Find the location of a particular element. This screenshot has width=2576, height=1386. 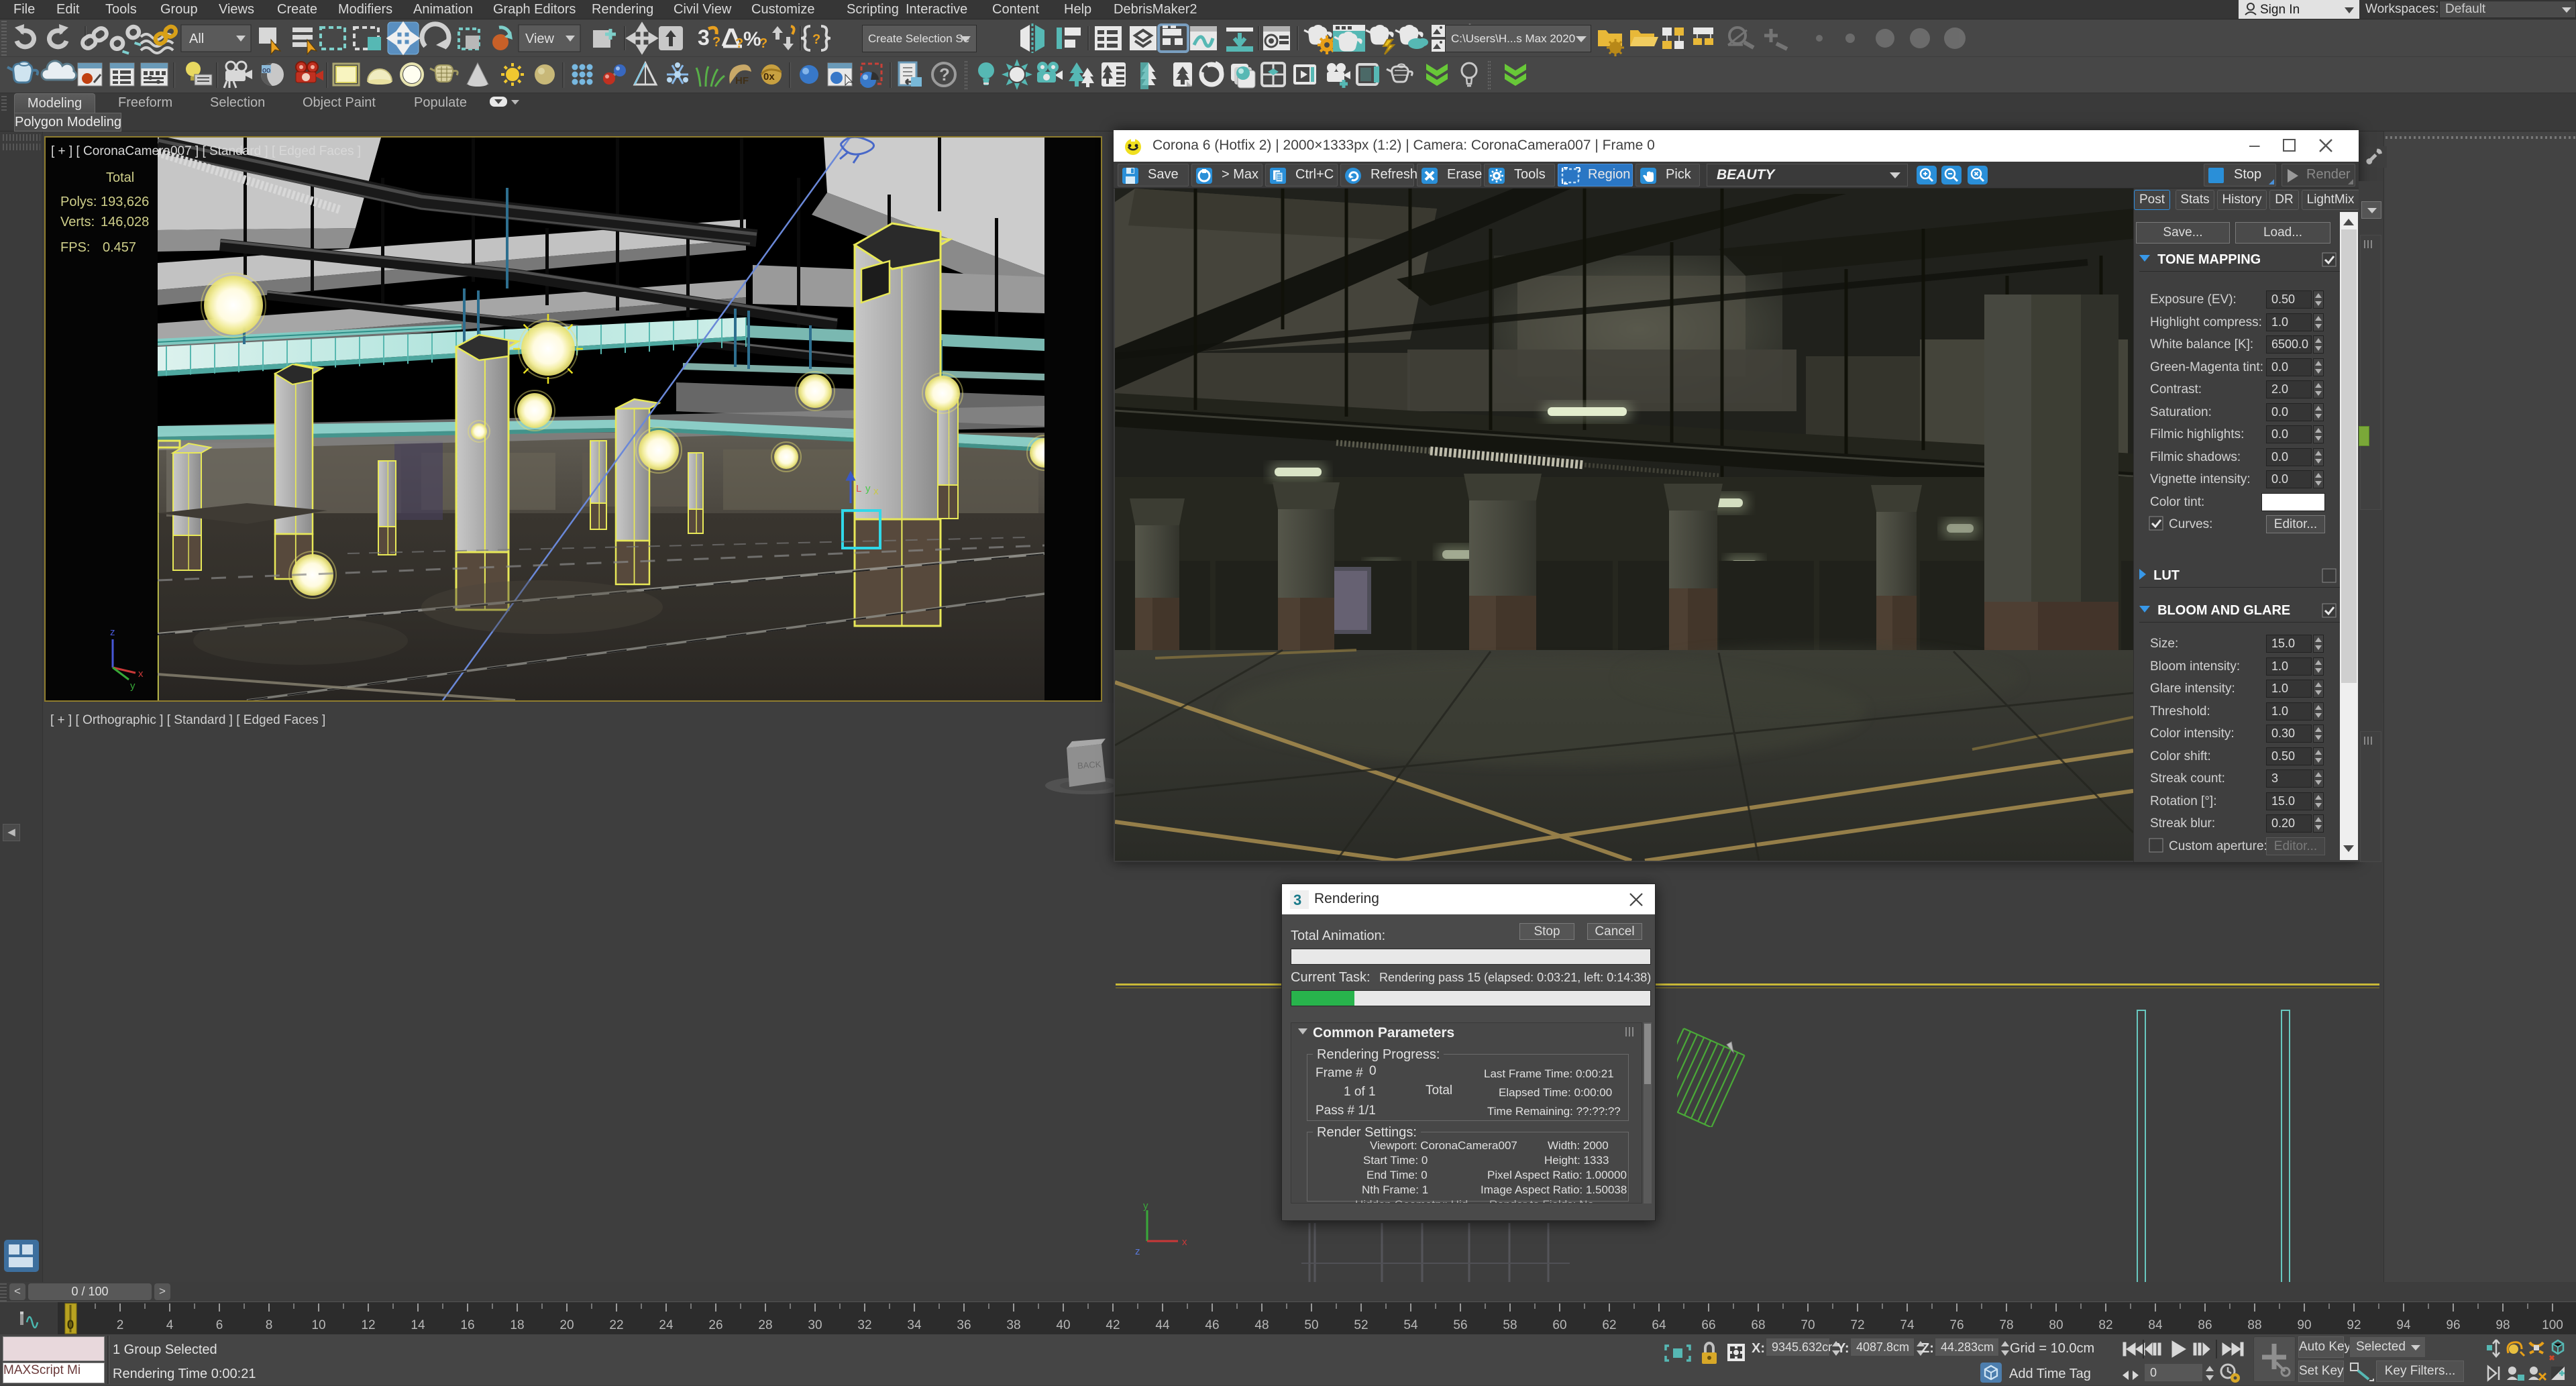

svg-text: 72 is located at coordinates (1857, 1325).